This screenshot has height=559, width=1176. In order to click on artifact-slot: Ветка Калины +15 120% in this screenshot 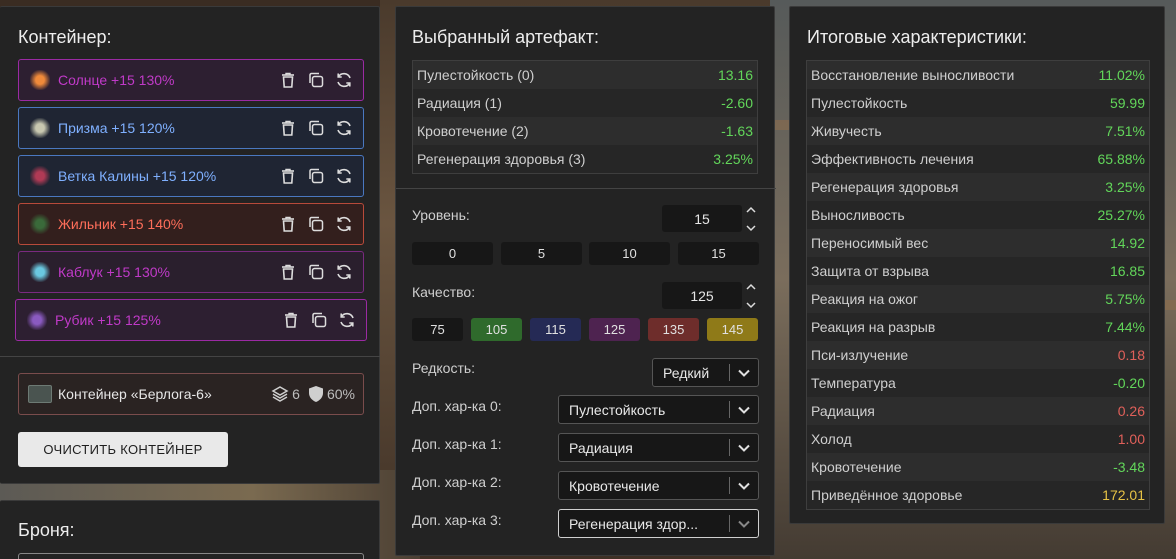, I will do `click(191, 176)`.